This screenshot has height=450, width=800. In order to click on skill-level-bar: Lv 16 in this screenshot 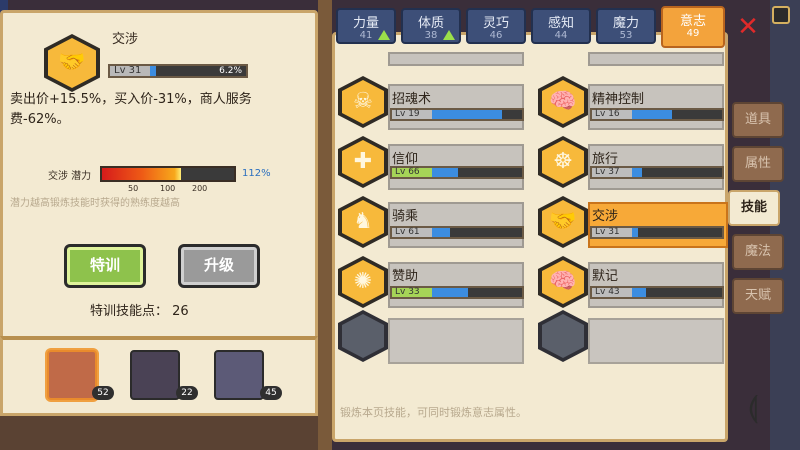, I will do `click(657, 114)`.